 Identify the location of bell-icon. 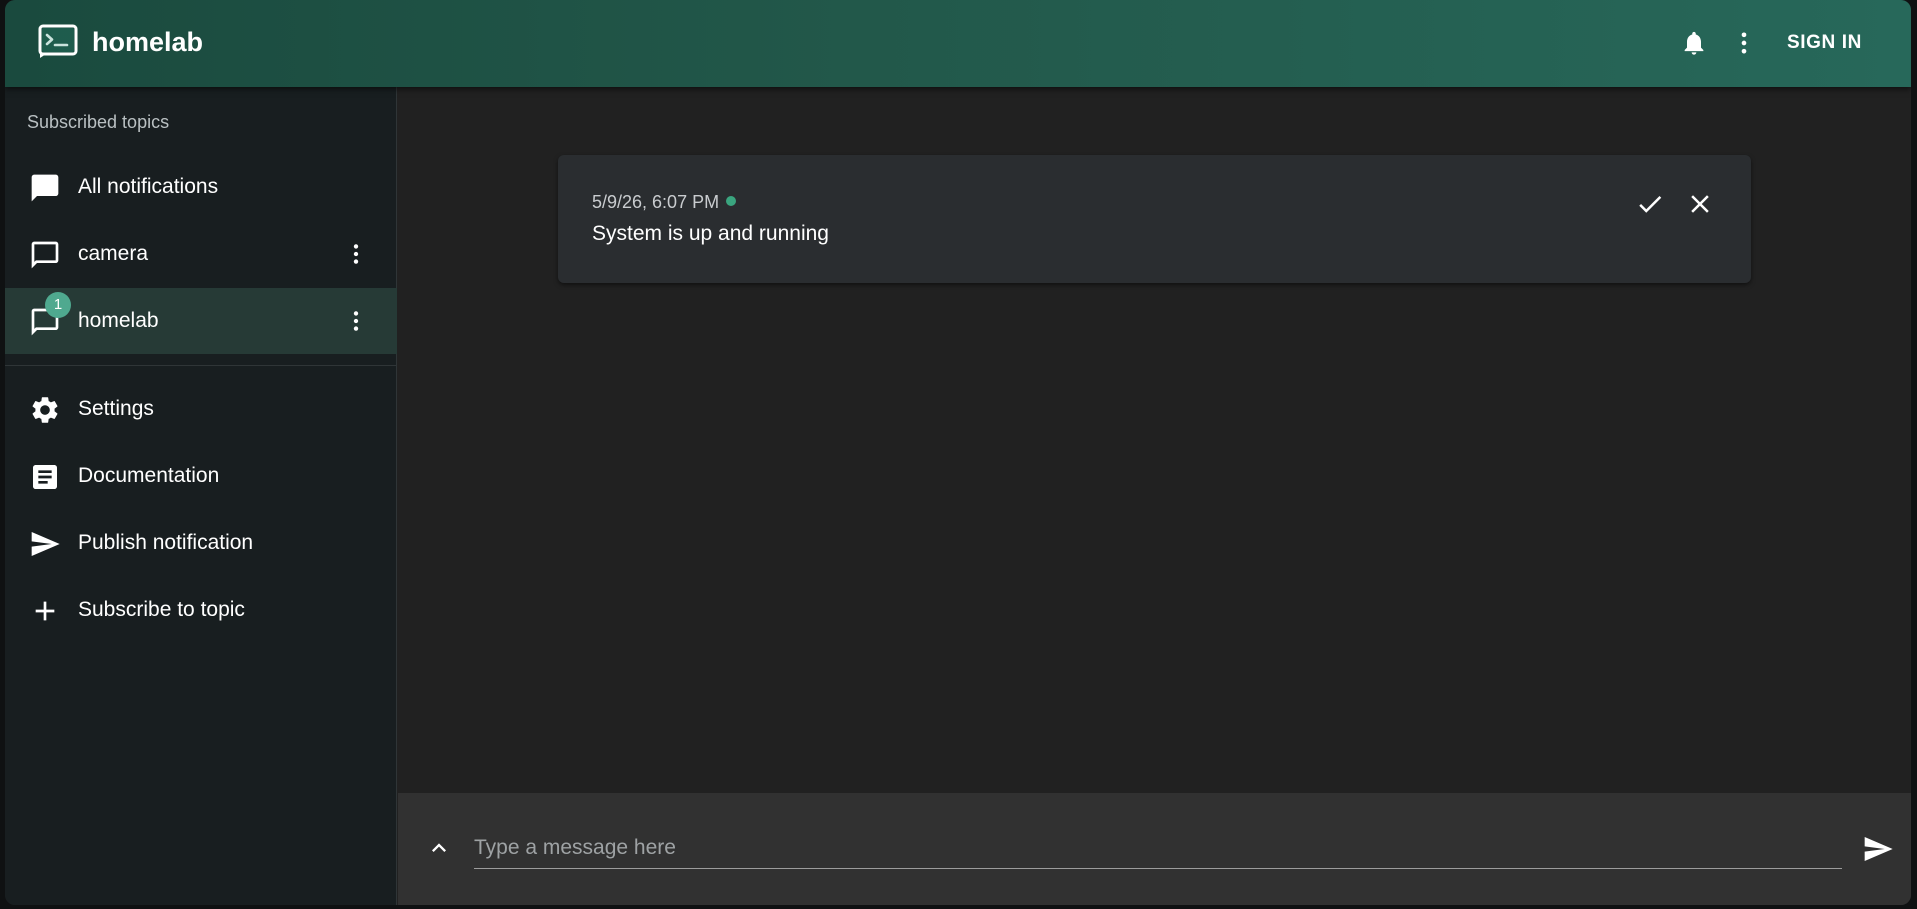
(1694, 43).